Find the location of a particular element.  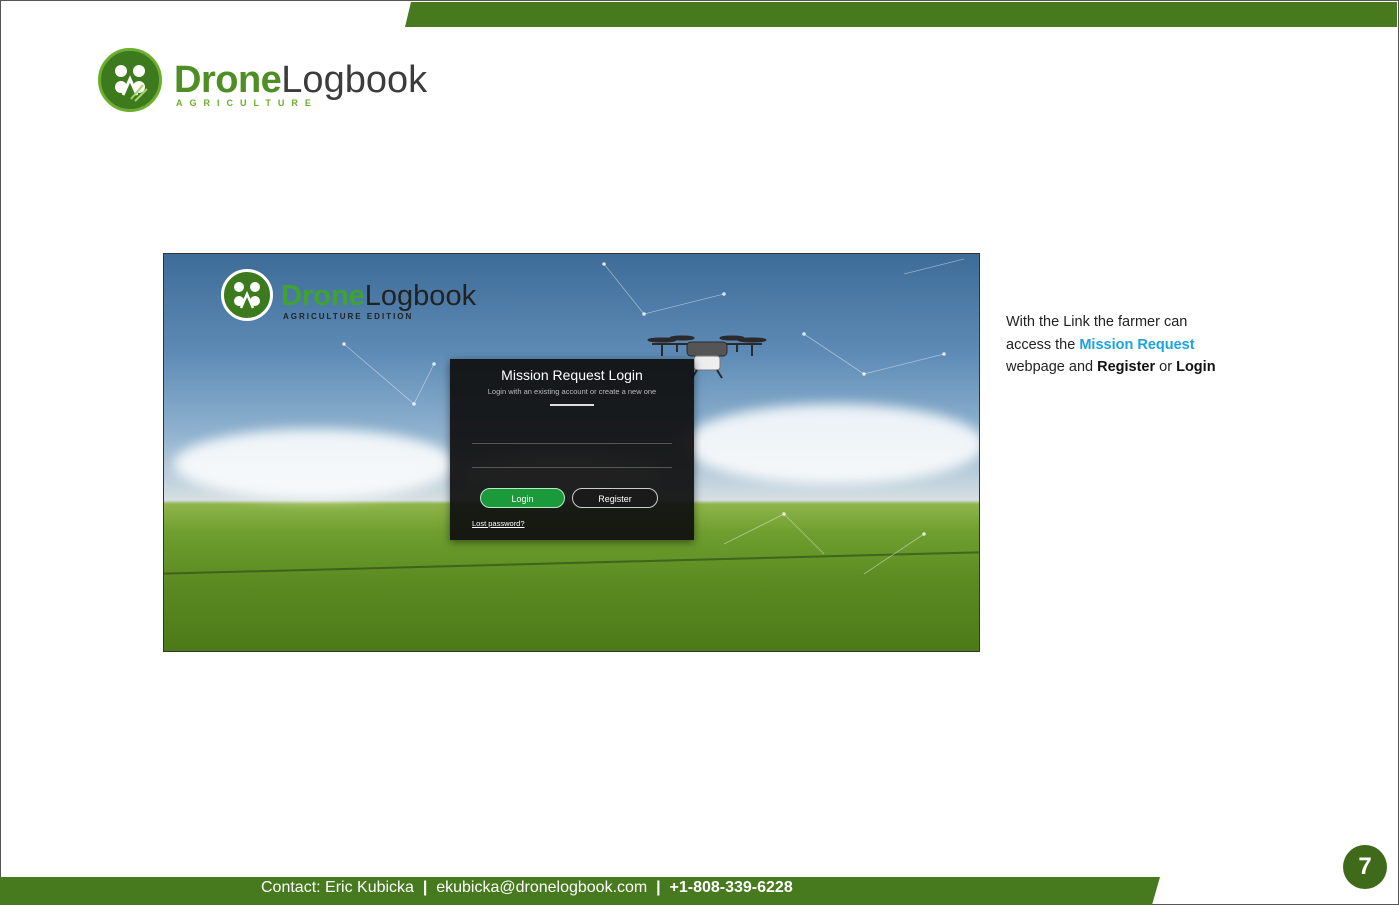

footer-sep-2: | is located at coordinates (658, 887).